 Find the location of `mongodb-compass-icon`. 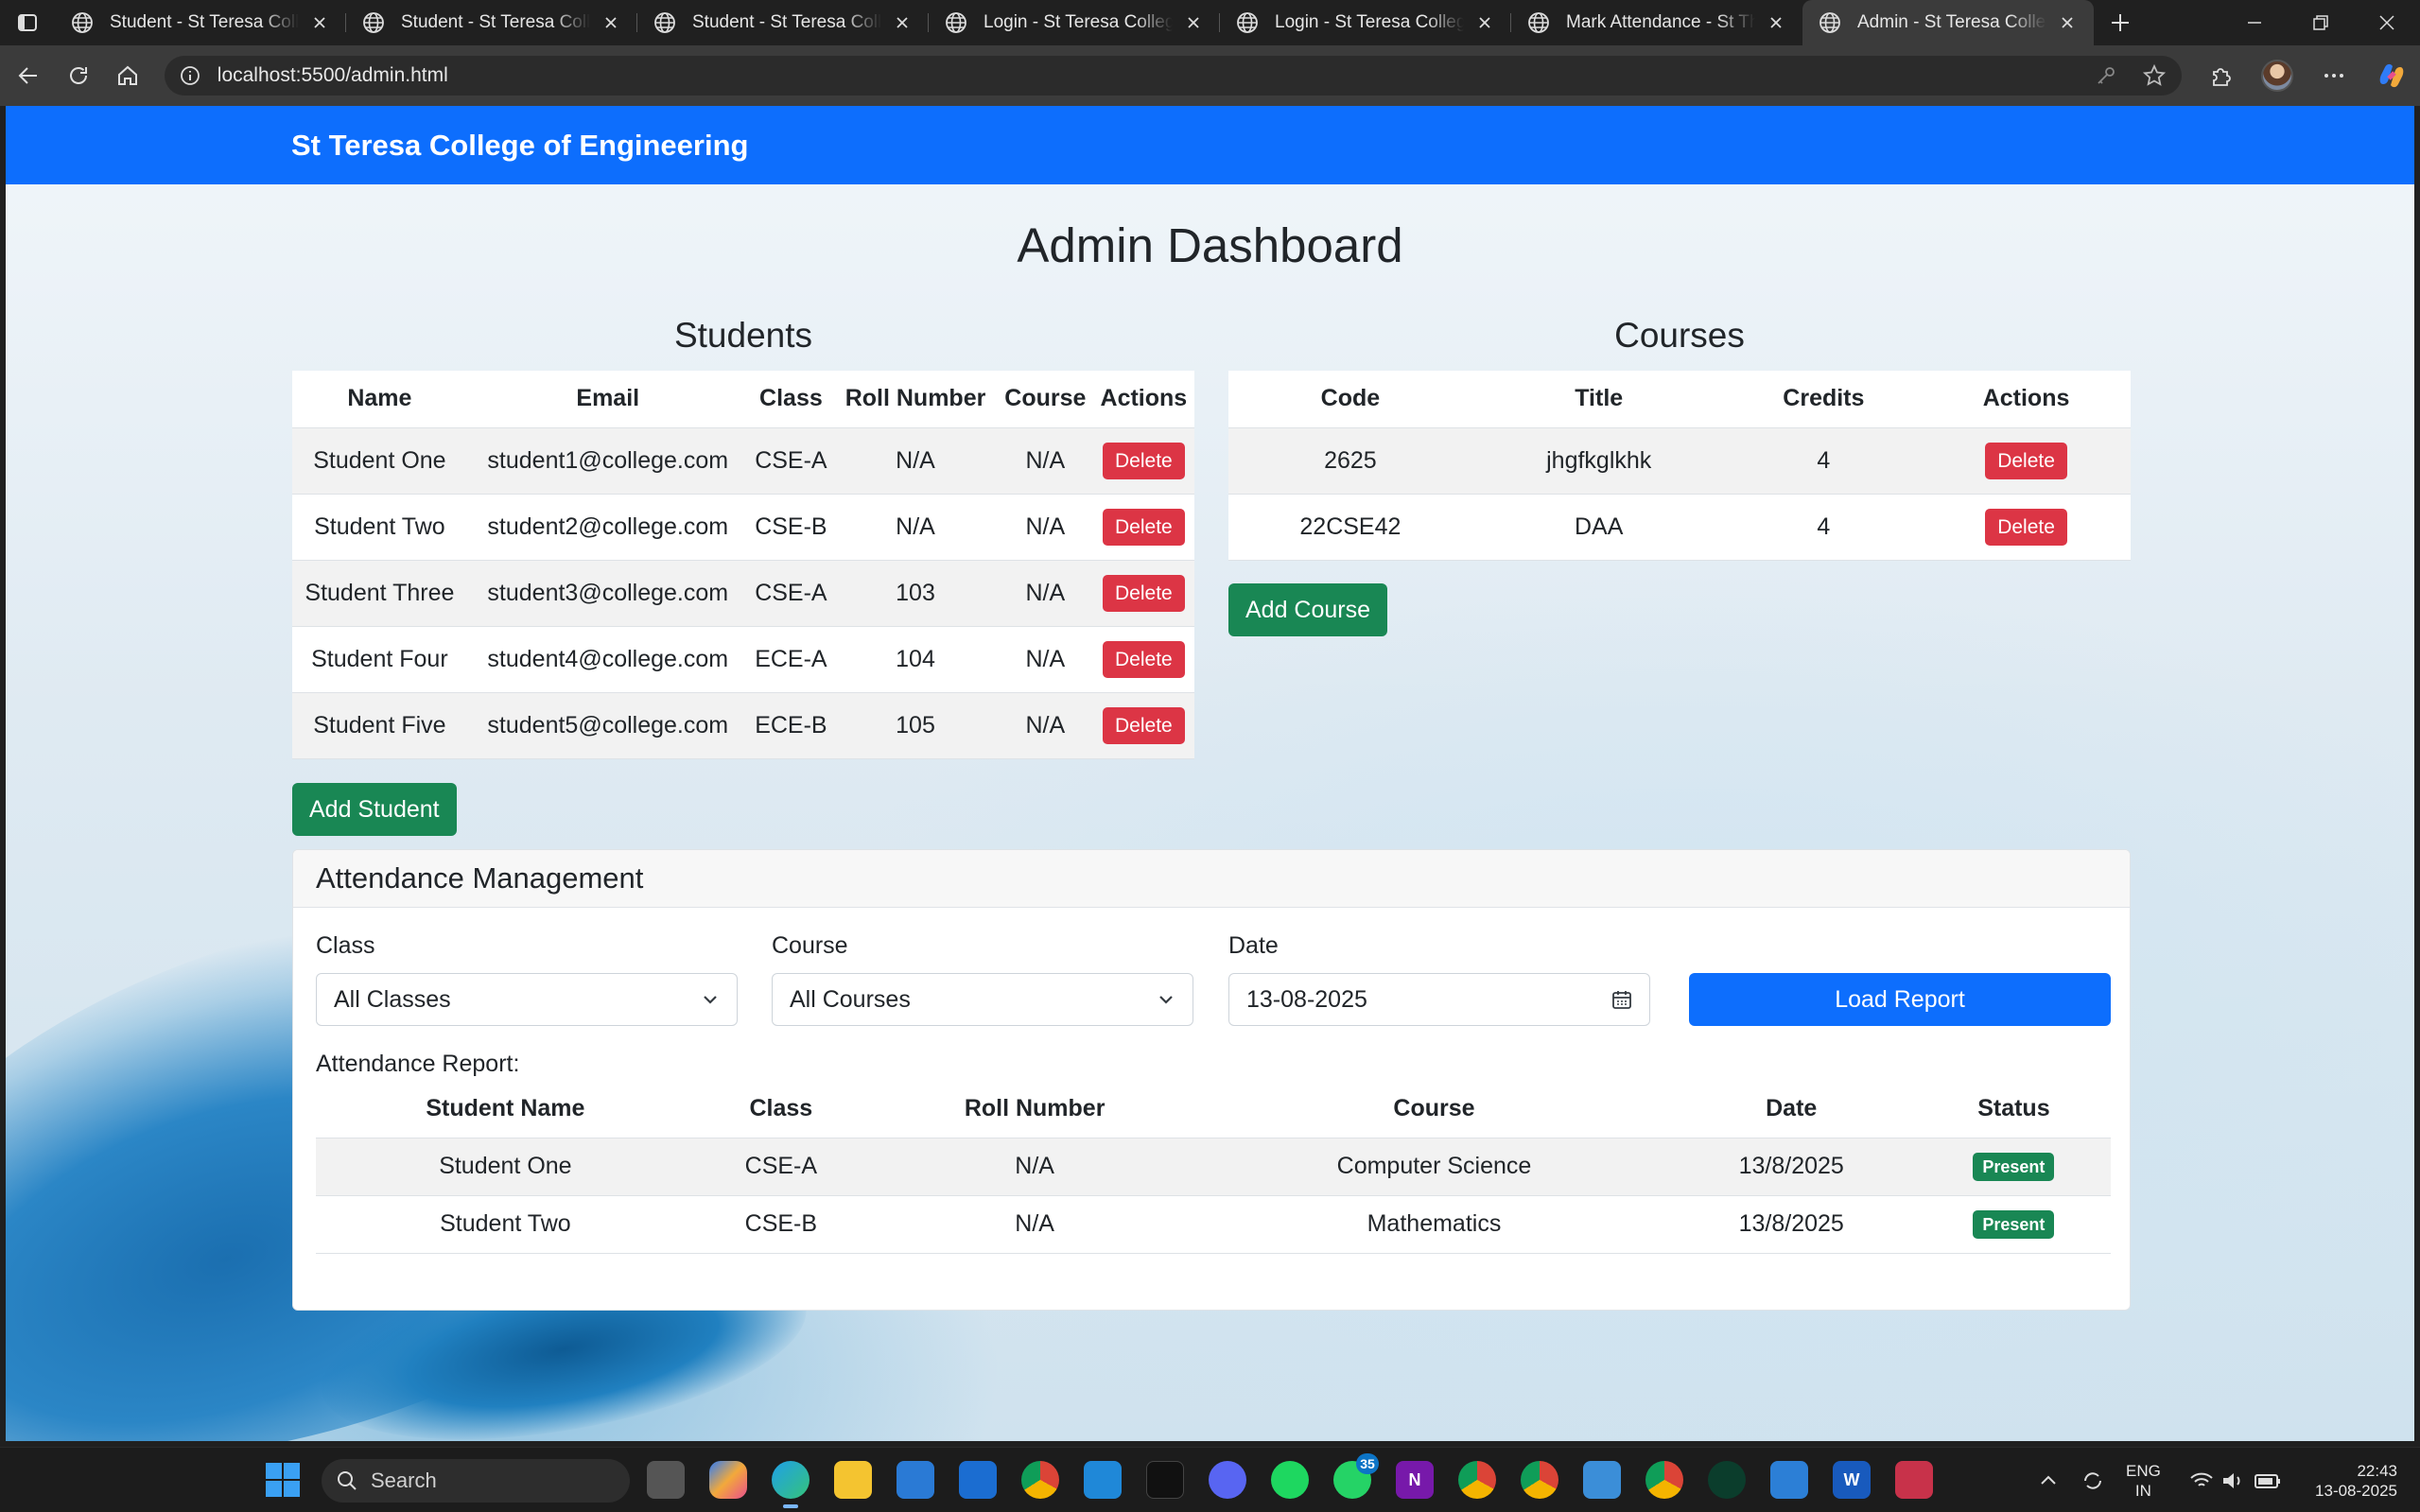

mongodb-compass-icon is located at coordinates (1727, 1480).